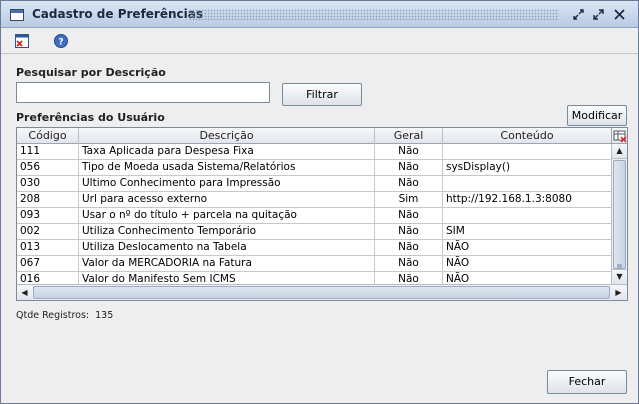 This screenshot has height=404, width=639. I want to click on vertical-scroll-thumb, so click(619, 214).